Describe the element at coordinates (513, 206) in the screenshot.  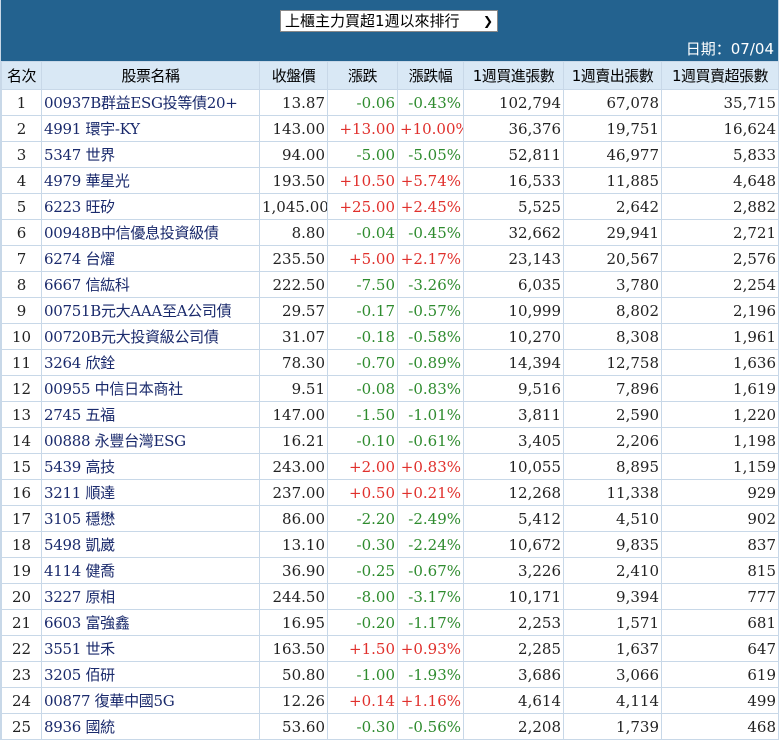
I see `buy-volume: 5,525` at that location.